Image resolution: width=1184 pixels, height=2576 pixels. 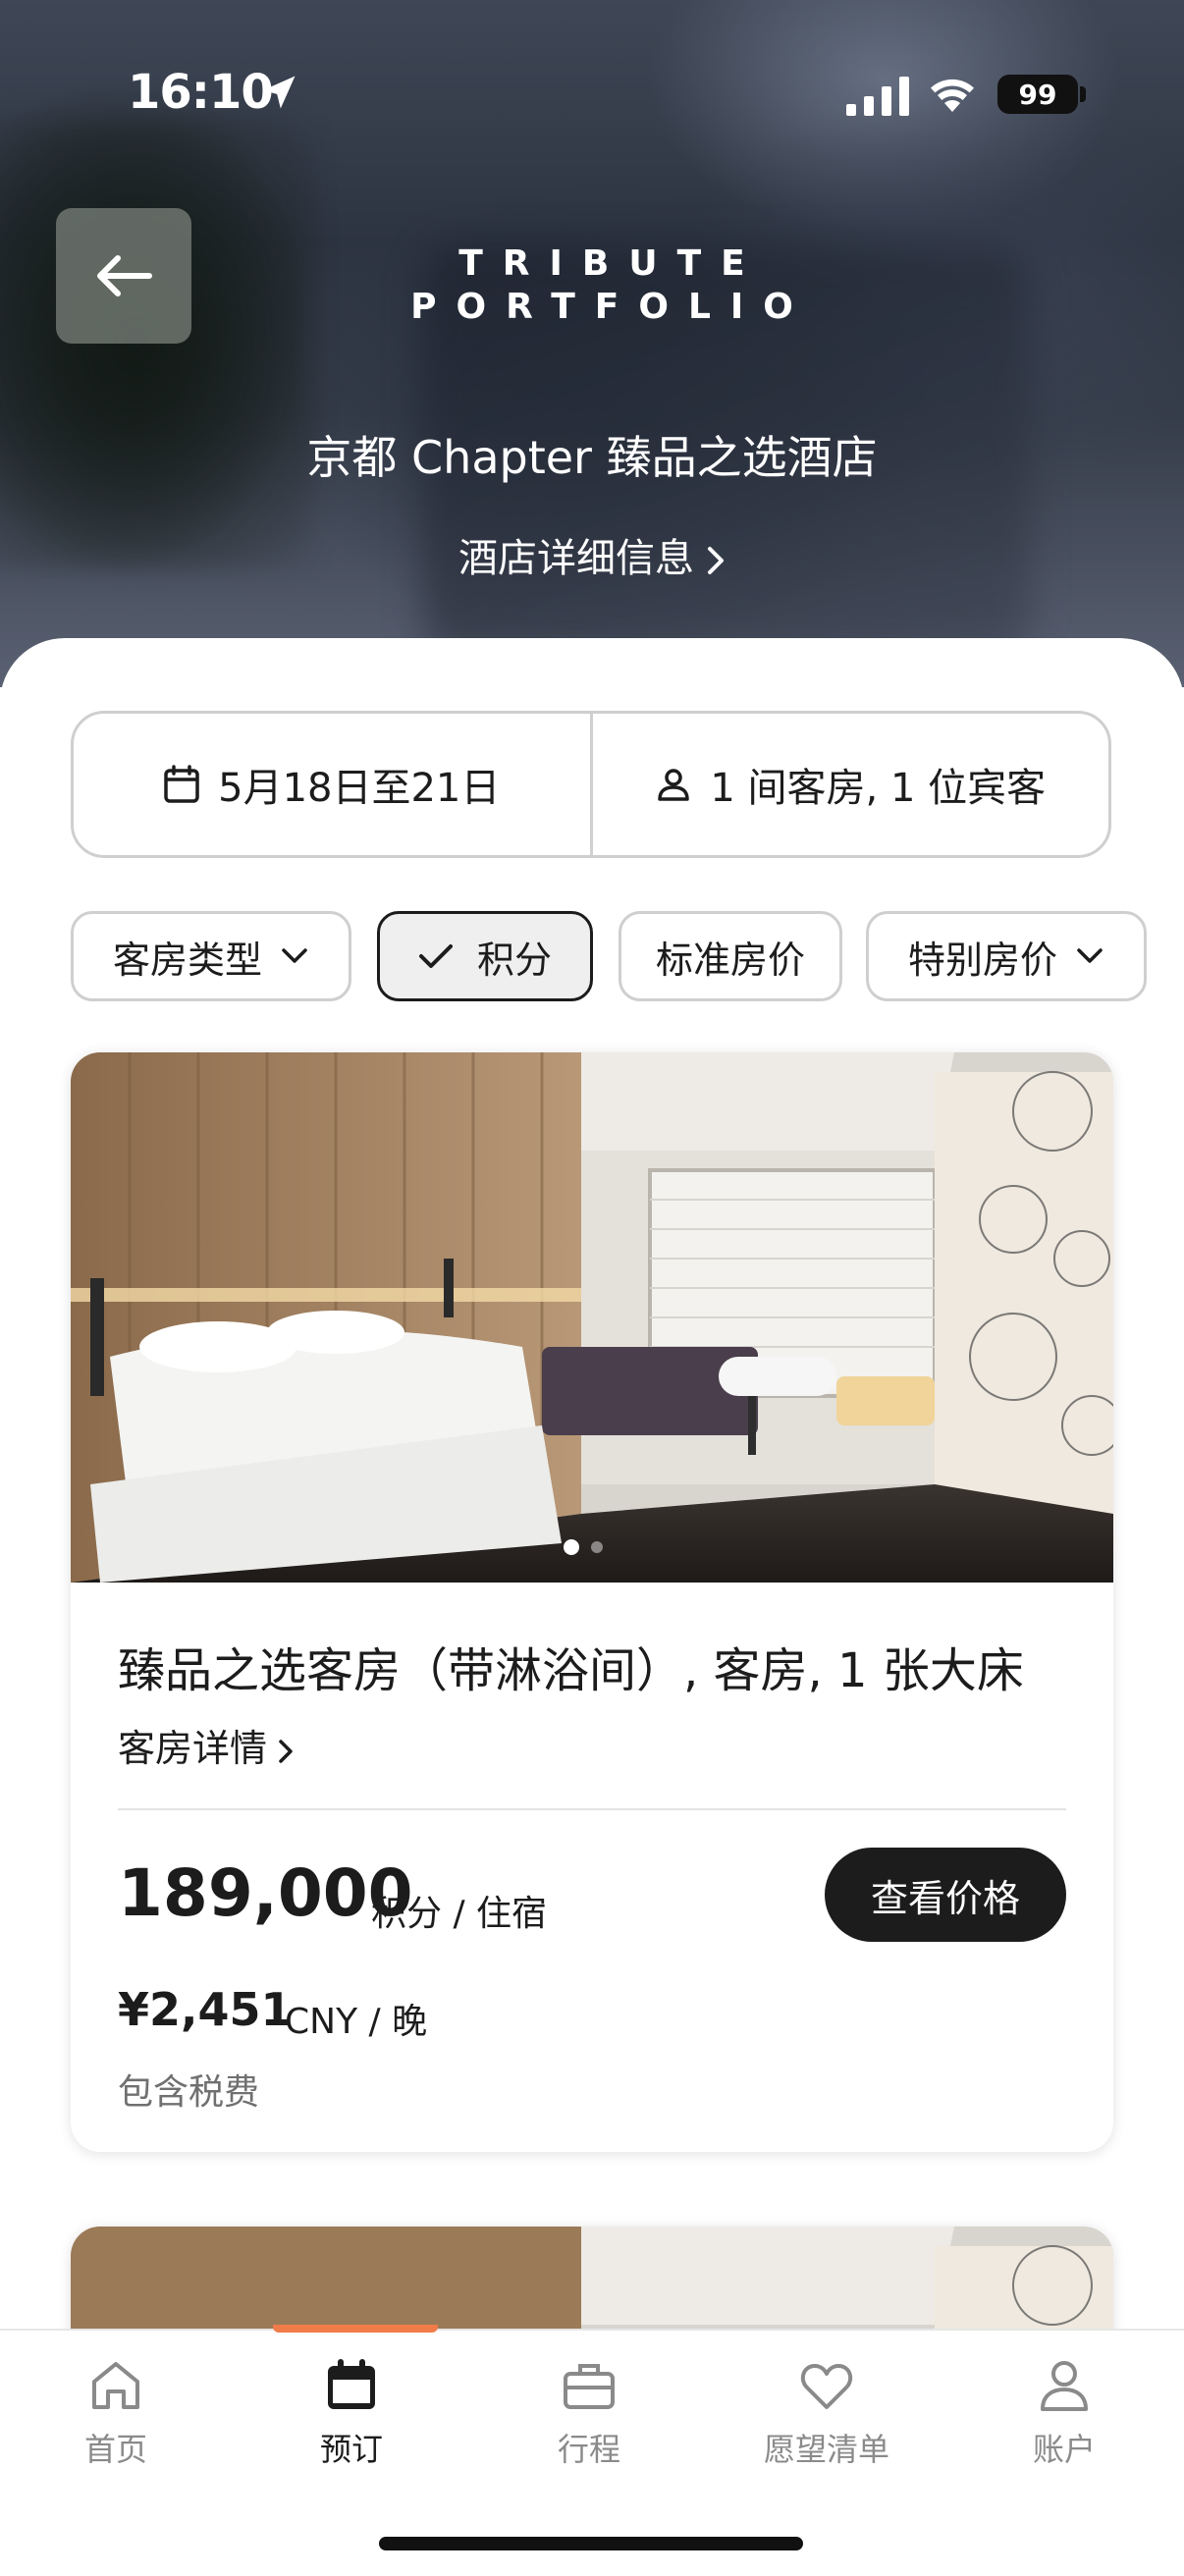 I want to click on tab-wishlist: 愿望清单, so click(x=826, y=2412).